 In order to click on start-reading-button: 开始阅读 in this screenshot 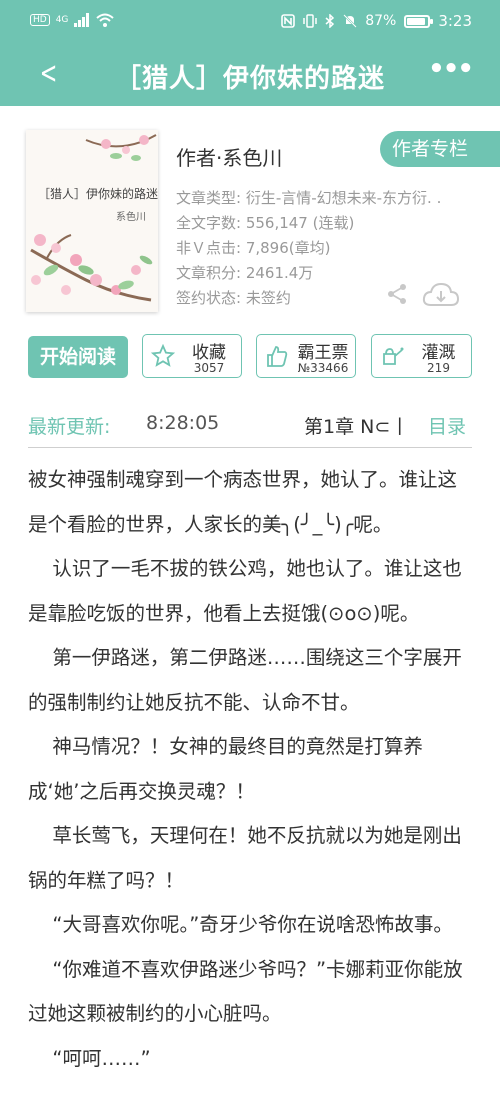, I will do `click(78, 357)`.